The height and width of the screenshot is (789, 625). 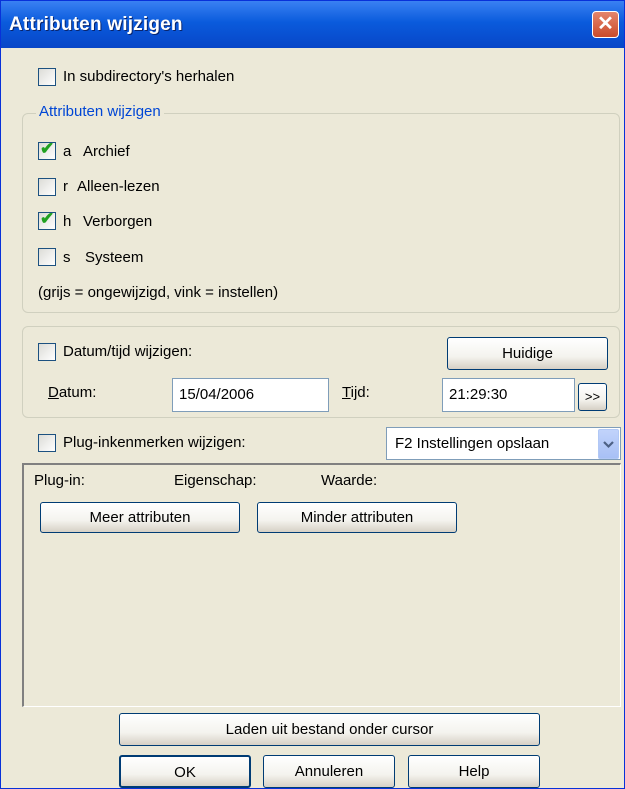 What do you see at coordinates (67, 221) in the screenshot?
I see `hidden-letter: h` at bounding box center [67, 221].